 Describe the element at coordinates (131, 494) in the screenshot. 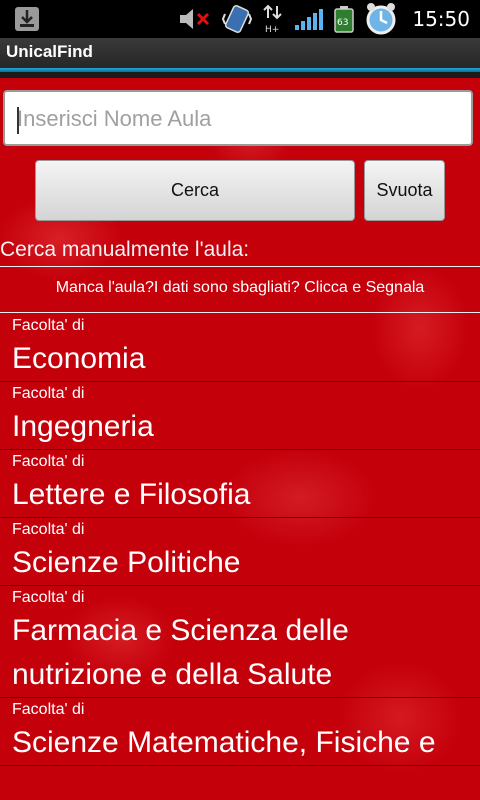

I see `faculty-name: Lettere e Filosofia` at that location.